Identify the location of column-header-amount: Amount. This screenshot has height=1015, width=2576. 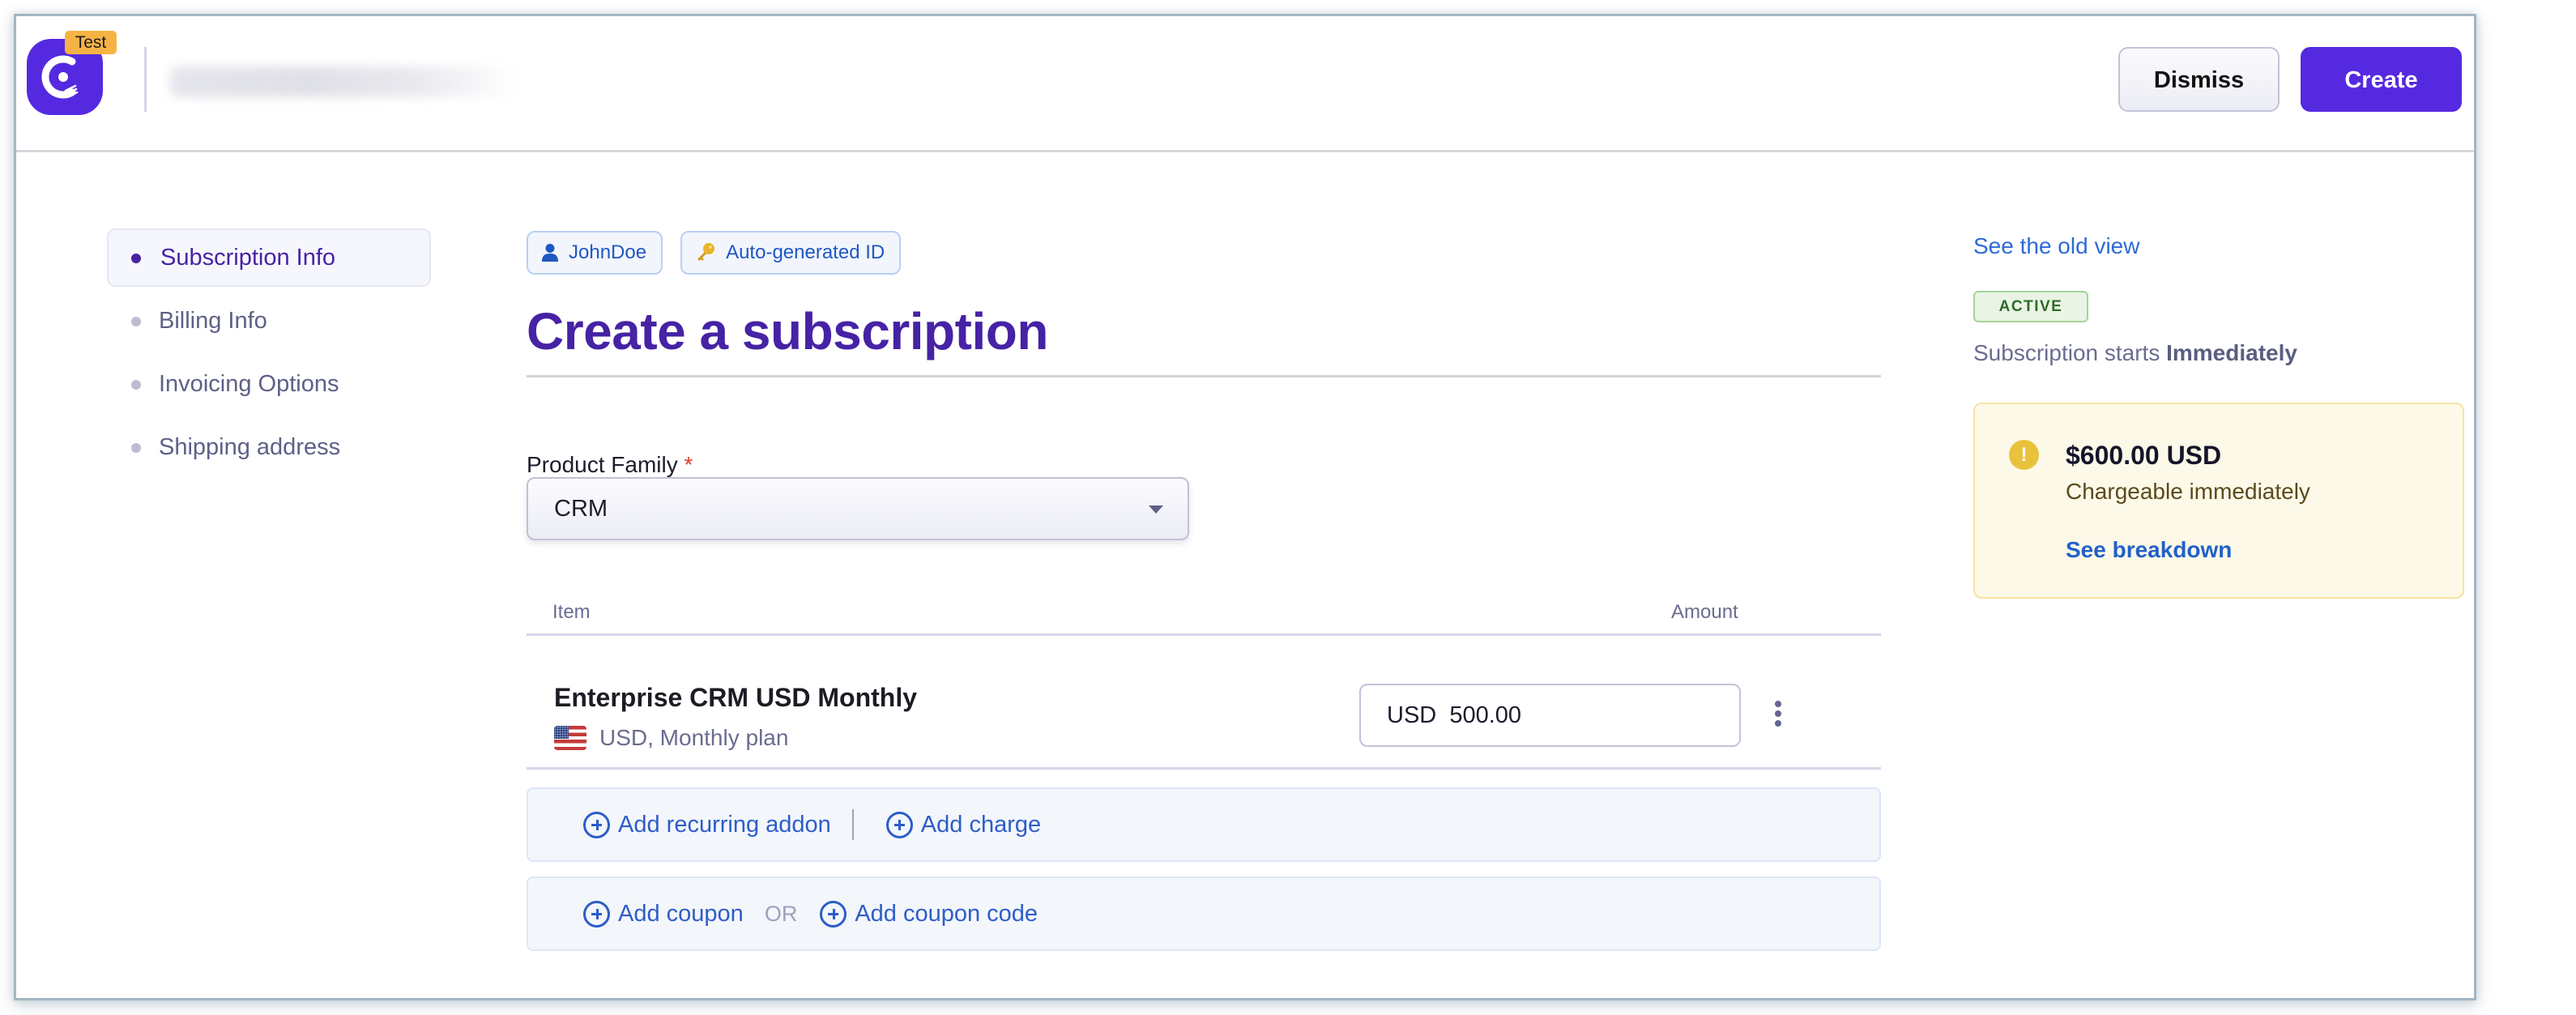
(1704, 612).